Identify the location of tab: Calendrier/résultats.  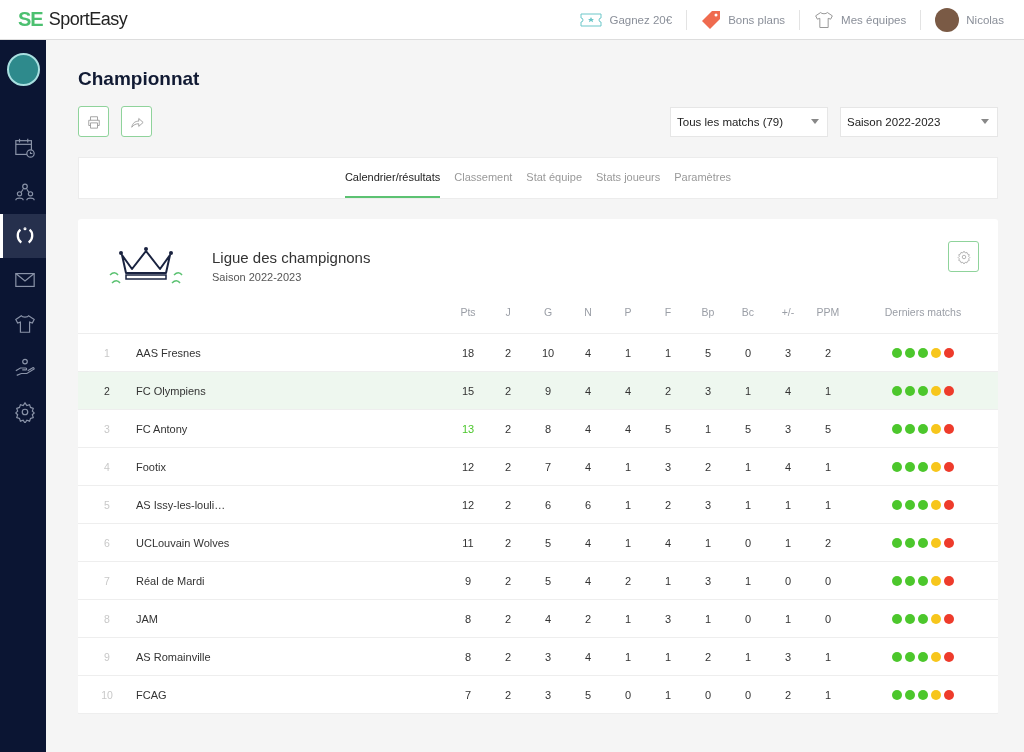
(392, 178).